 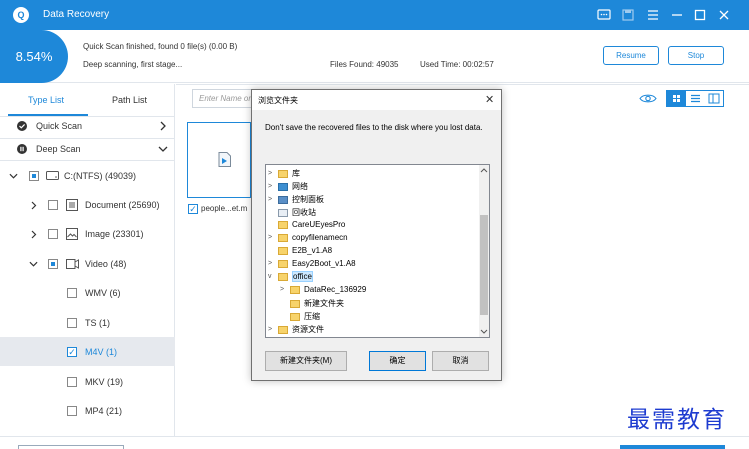 What do you see at coordinates (72, 264) in the screenshot?
I see `video-icon` at bounding box center [72, 264].